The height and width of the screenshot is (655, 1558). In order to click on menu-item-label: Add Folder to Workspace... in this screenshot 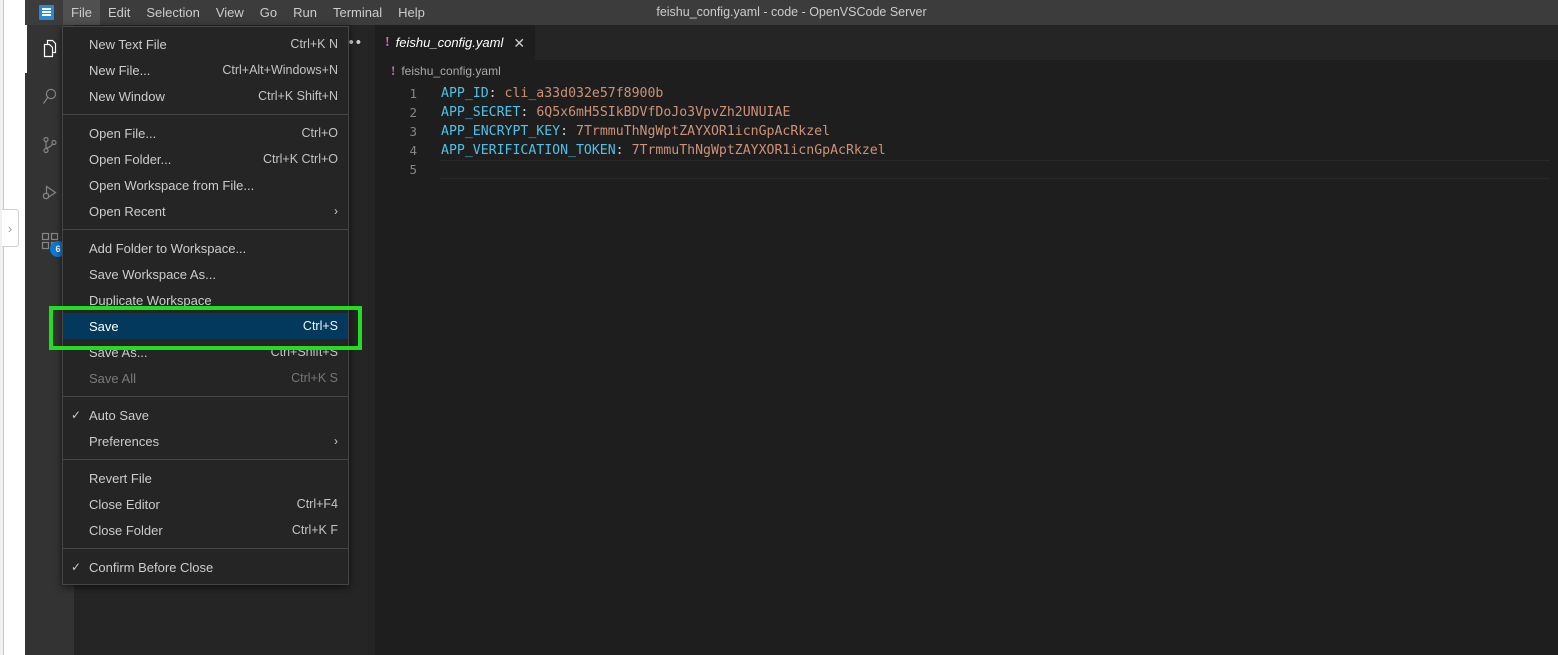, I will do `click(168, 248)`.